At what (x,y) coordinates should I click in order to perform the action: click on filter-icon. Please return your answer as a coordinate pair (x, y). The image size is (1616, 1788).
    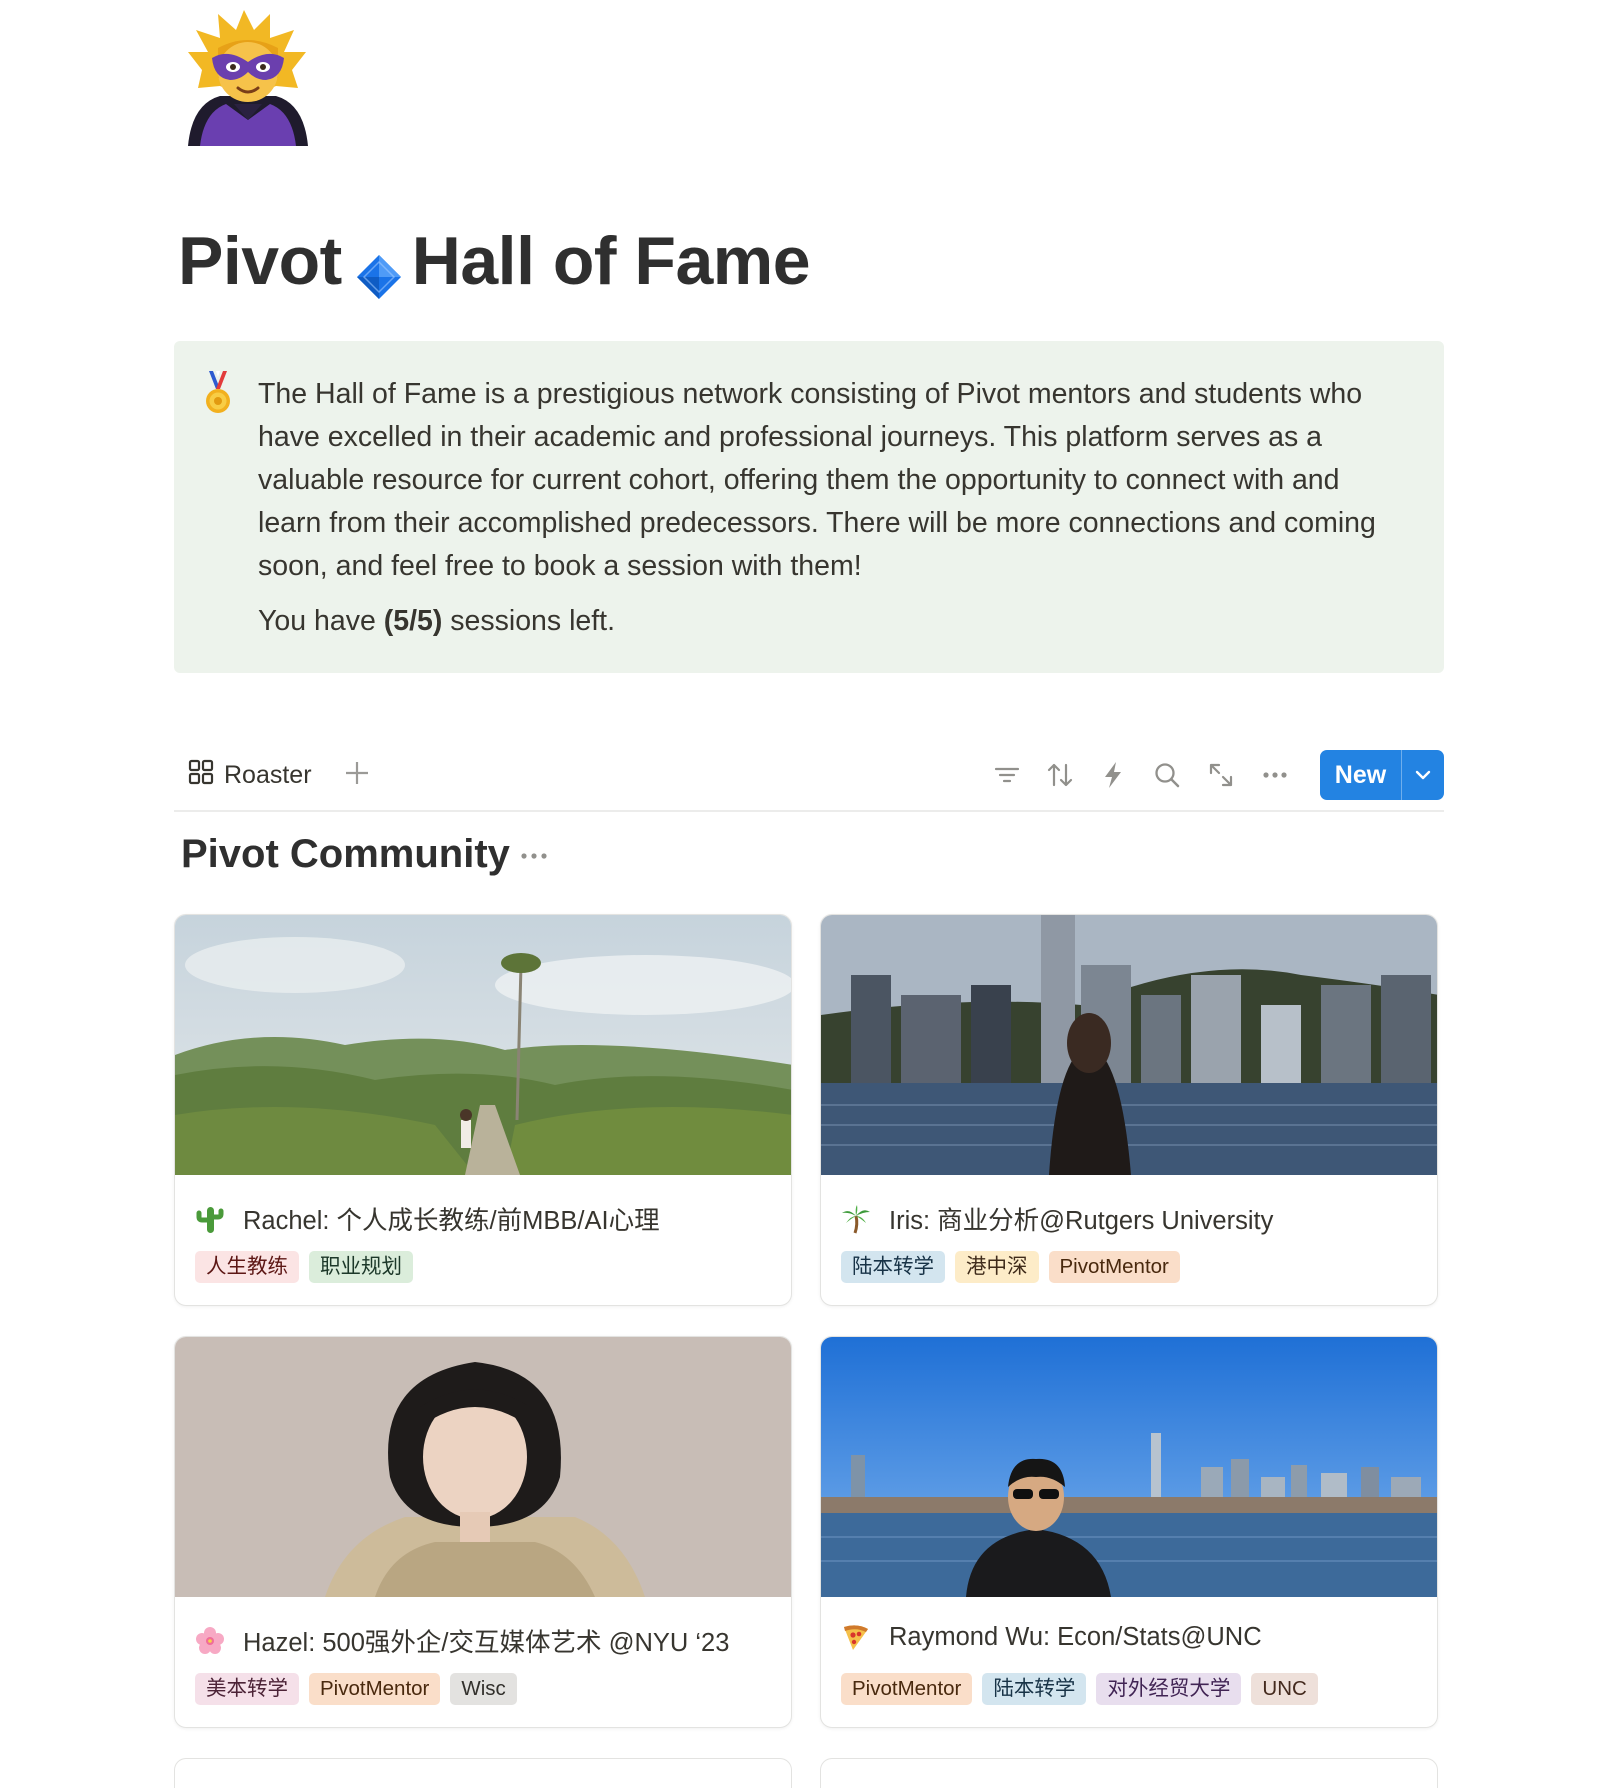
    Looking at the image, I should click on (1007, 775).